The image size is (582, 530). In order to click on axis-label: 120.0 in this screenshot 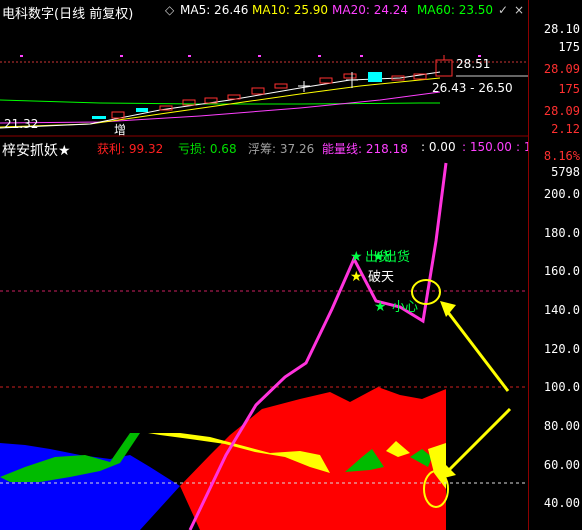, I will do `click(561, 349)`.